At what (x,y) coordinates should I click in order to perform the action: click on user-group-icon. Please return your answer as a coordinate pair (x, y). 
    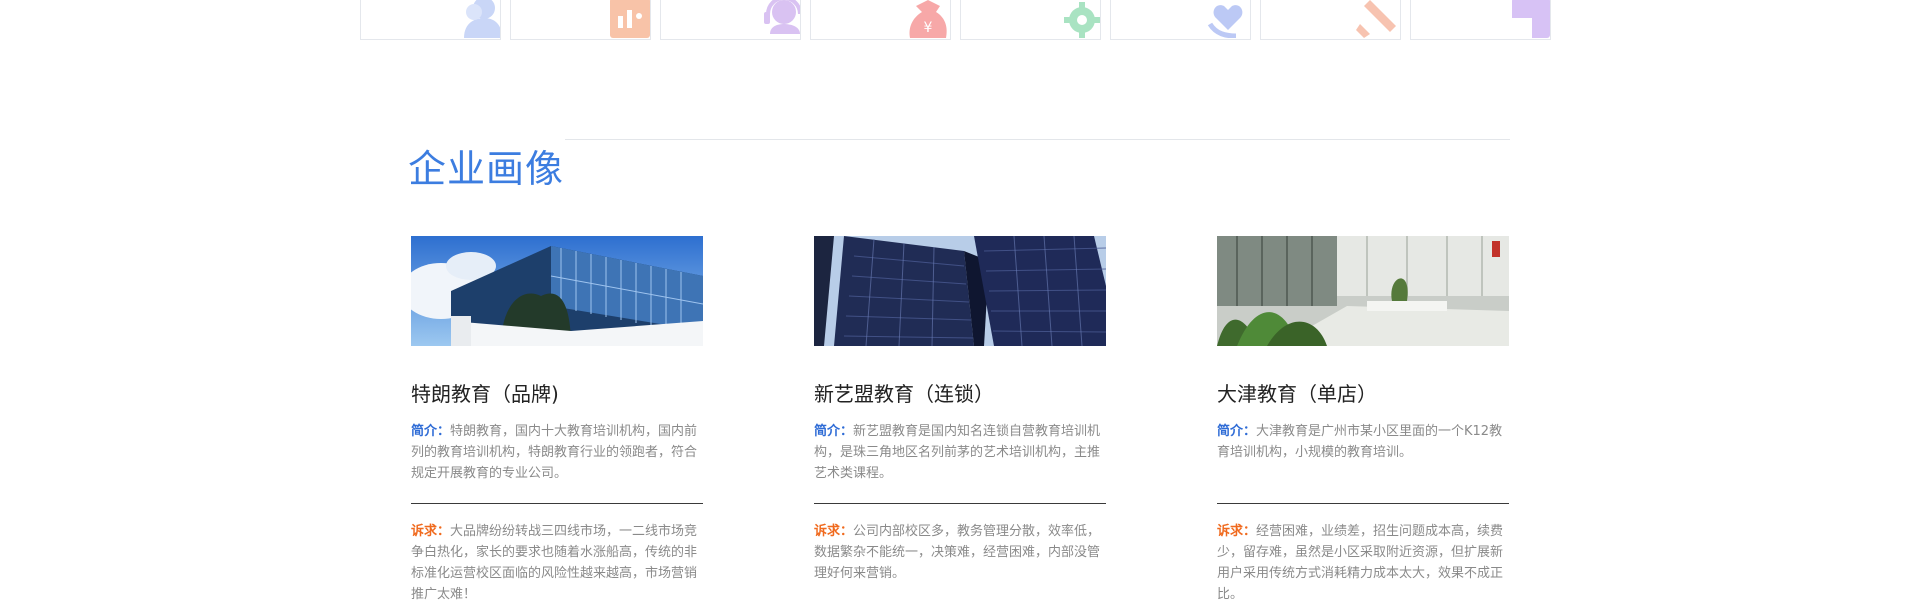
    Looking at the image, I should click on (482, 19).